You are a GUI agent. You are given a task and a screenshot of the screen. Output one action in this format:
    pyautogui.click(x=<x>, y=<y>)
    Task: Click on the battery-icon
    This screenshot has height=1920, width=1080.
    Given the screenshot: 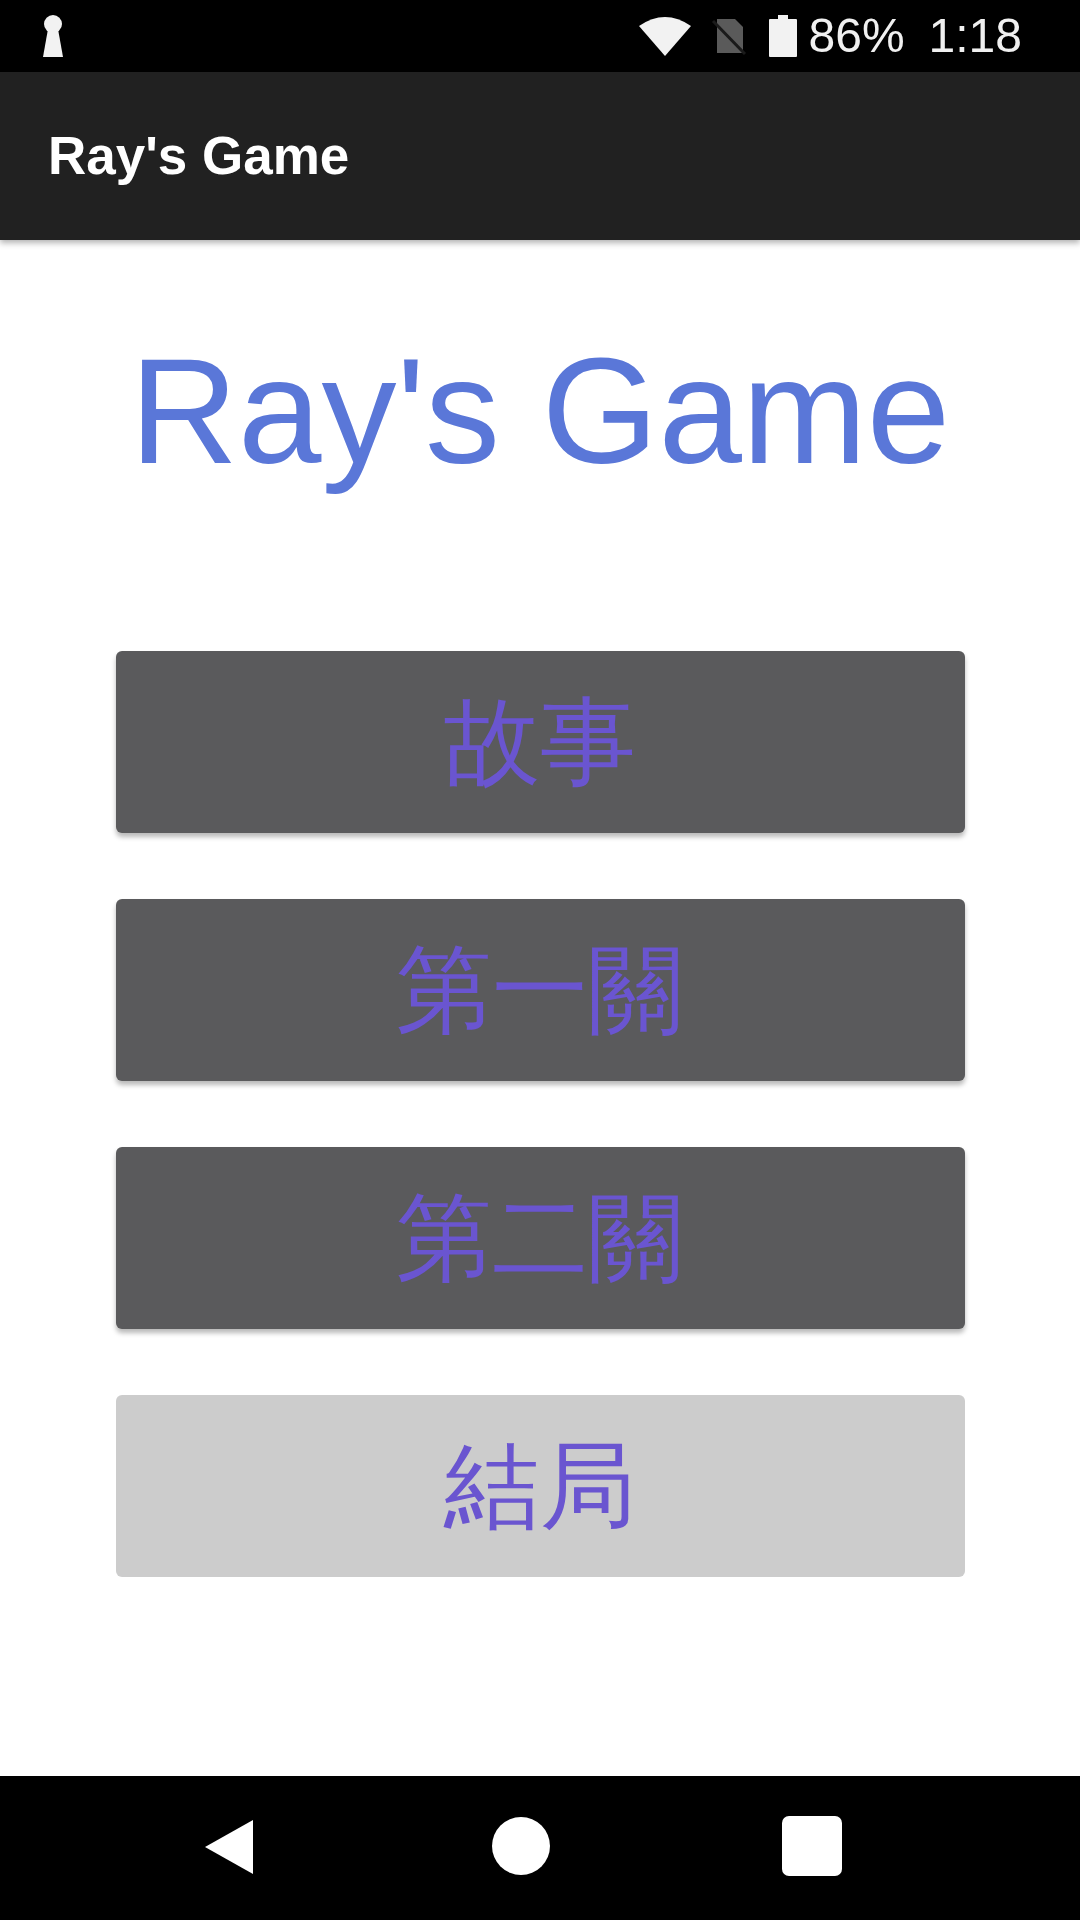 What is the action you would take?
    pyautogui.click(x=782, y=36)
    